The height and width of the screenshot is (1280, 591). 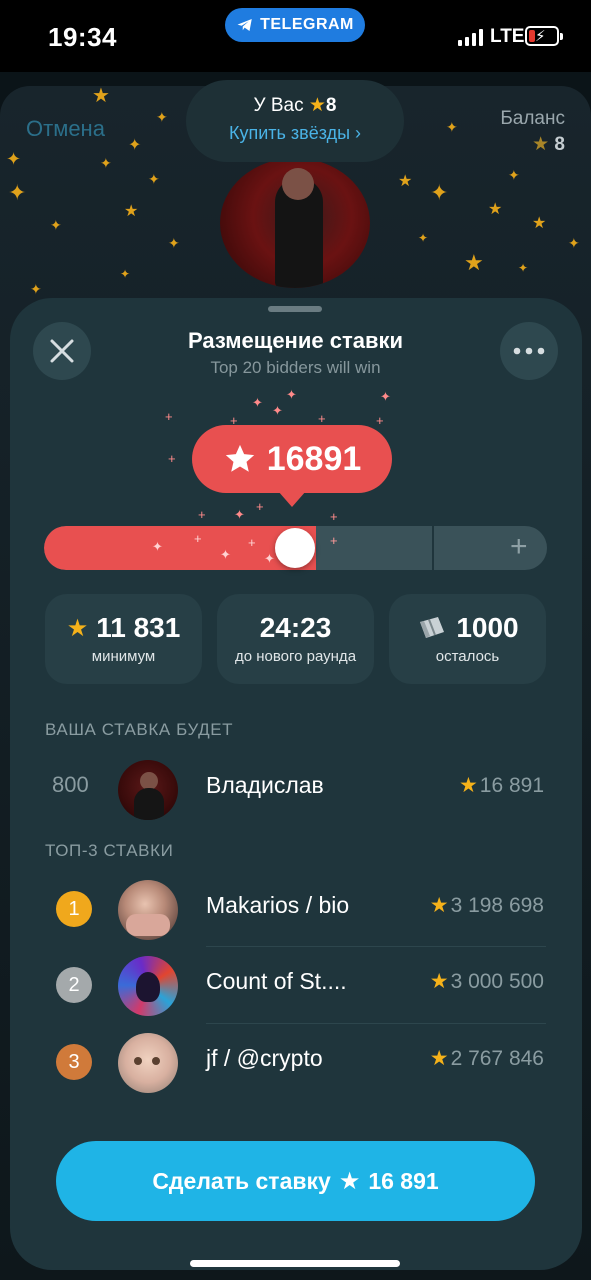 I want to click on balance-value: 8, so click(x=559, y=144).